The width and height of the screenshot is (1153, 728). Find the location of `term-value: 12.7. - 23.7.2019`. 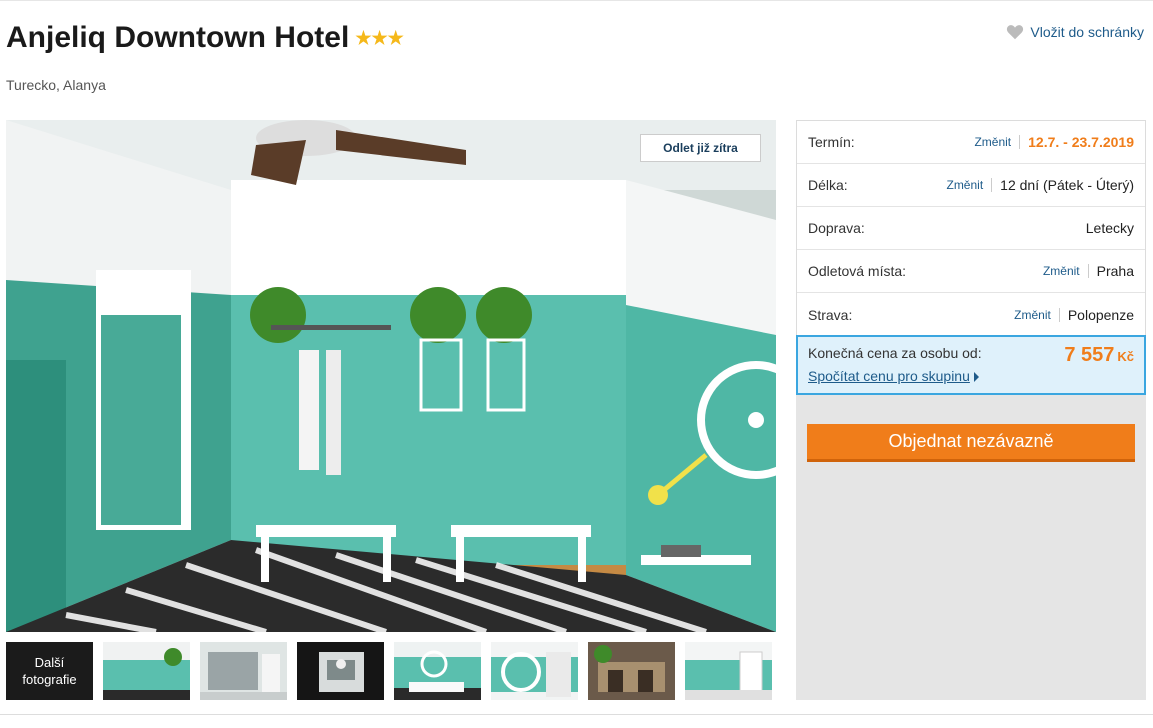

term-value: 12.7. - 23.7.2019 is located at coordinates (1081, 142).